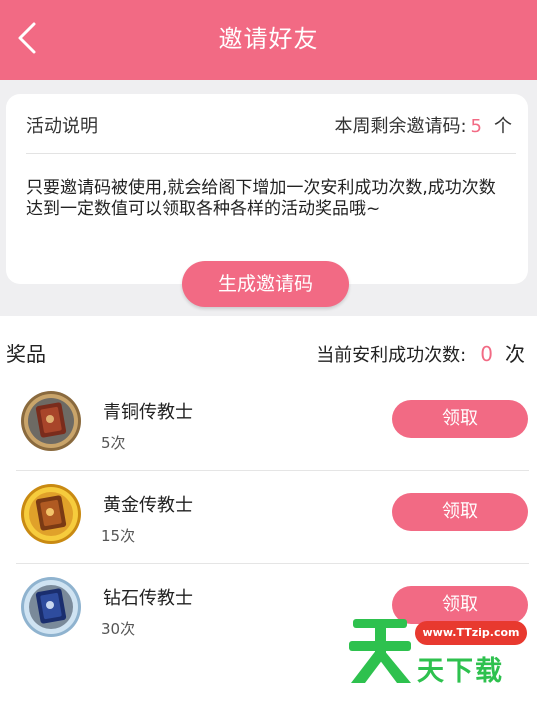  I want to click on remaining-invites: 本周剩余邀请码: 5 个, so click(423, 125).